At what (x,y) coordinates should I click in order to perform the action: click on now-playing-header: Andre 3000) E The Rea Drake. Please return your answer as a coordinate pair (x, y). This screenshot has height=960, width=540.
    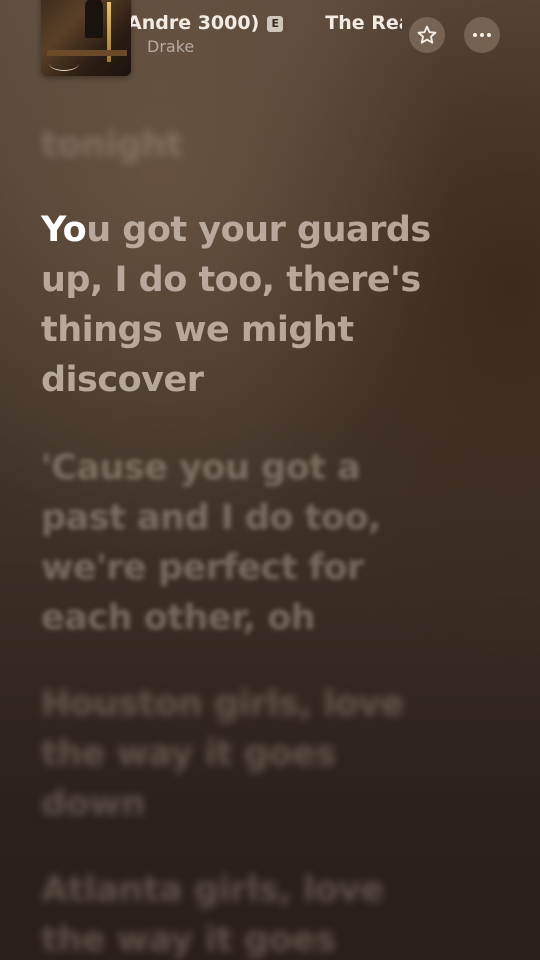
    Looking at the image, I should click on (270, 45).